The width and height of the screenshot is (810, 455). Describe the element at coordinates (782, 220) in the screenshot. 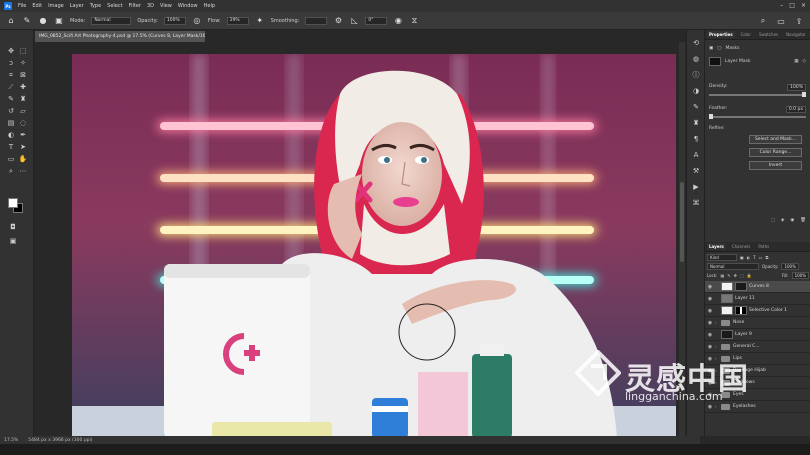

I see `apply-mask-icon: ◈` at that location.